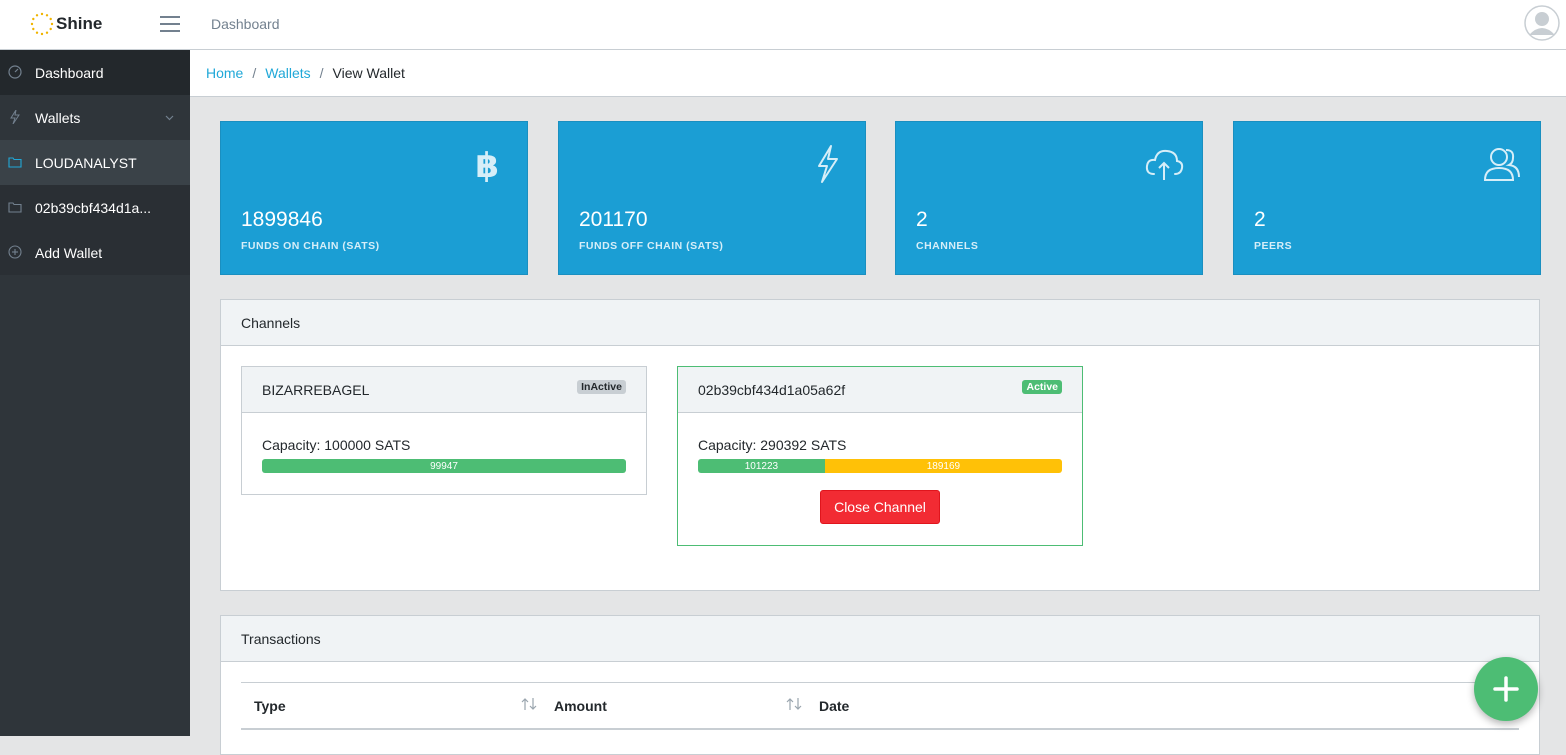  What do you see at coordinates (316, 389) in the screenshot?
I see `channel-name: BIZARREBAGEL` at bounding box center [316, 389].